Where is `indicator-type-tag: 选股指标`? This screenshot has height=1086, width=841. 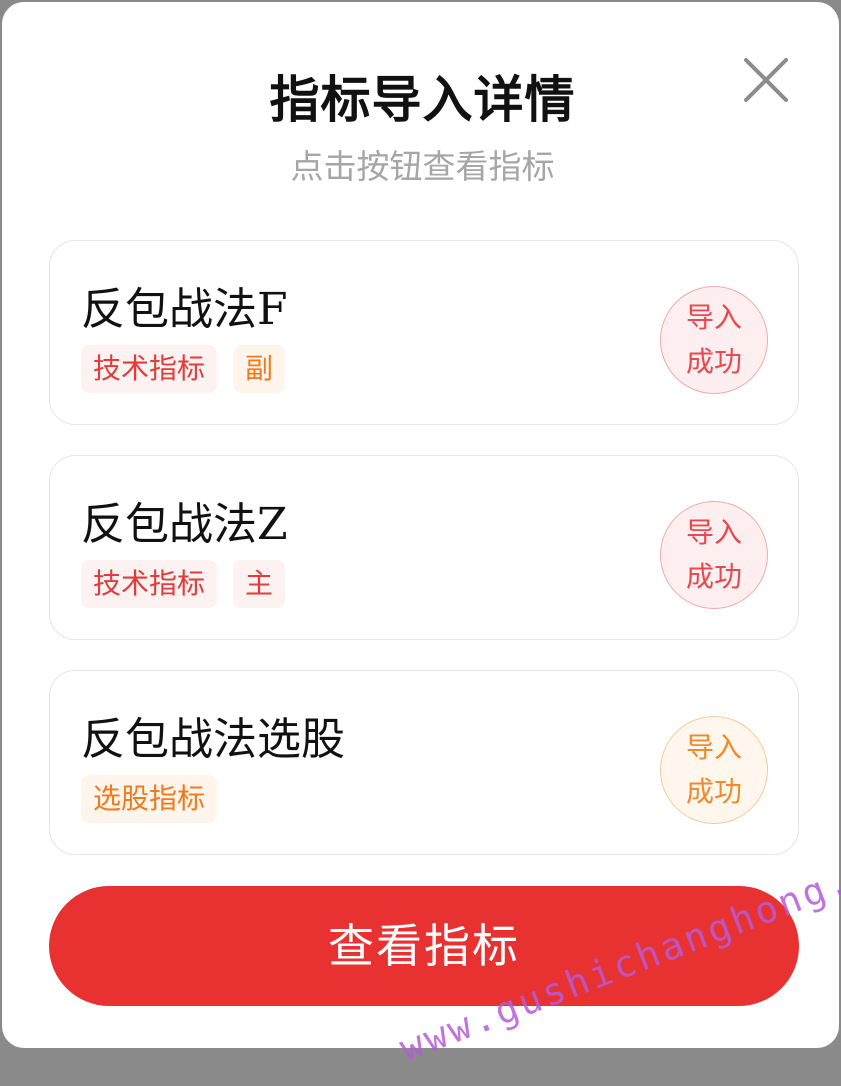
indicator-type-tag: 选股指标 is located at coordinates (149, 799).